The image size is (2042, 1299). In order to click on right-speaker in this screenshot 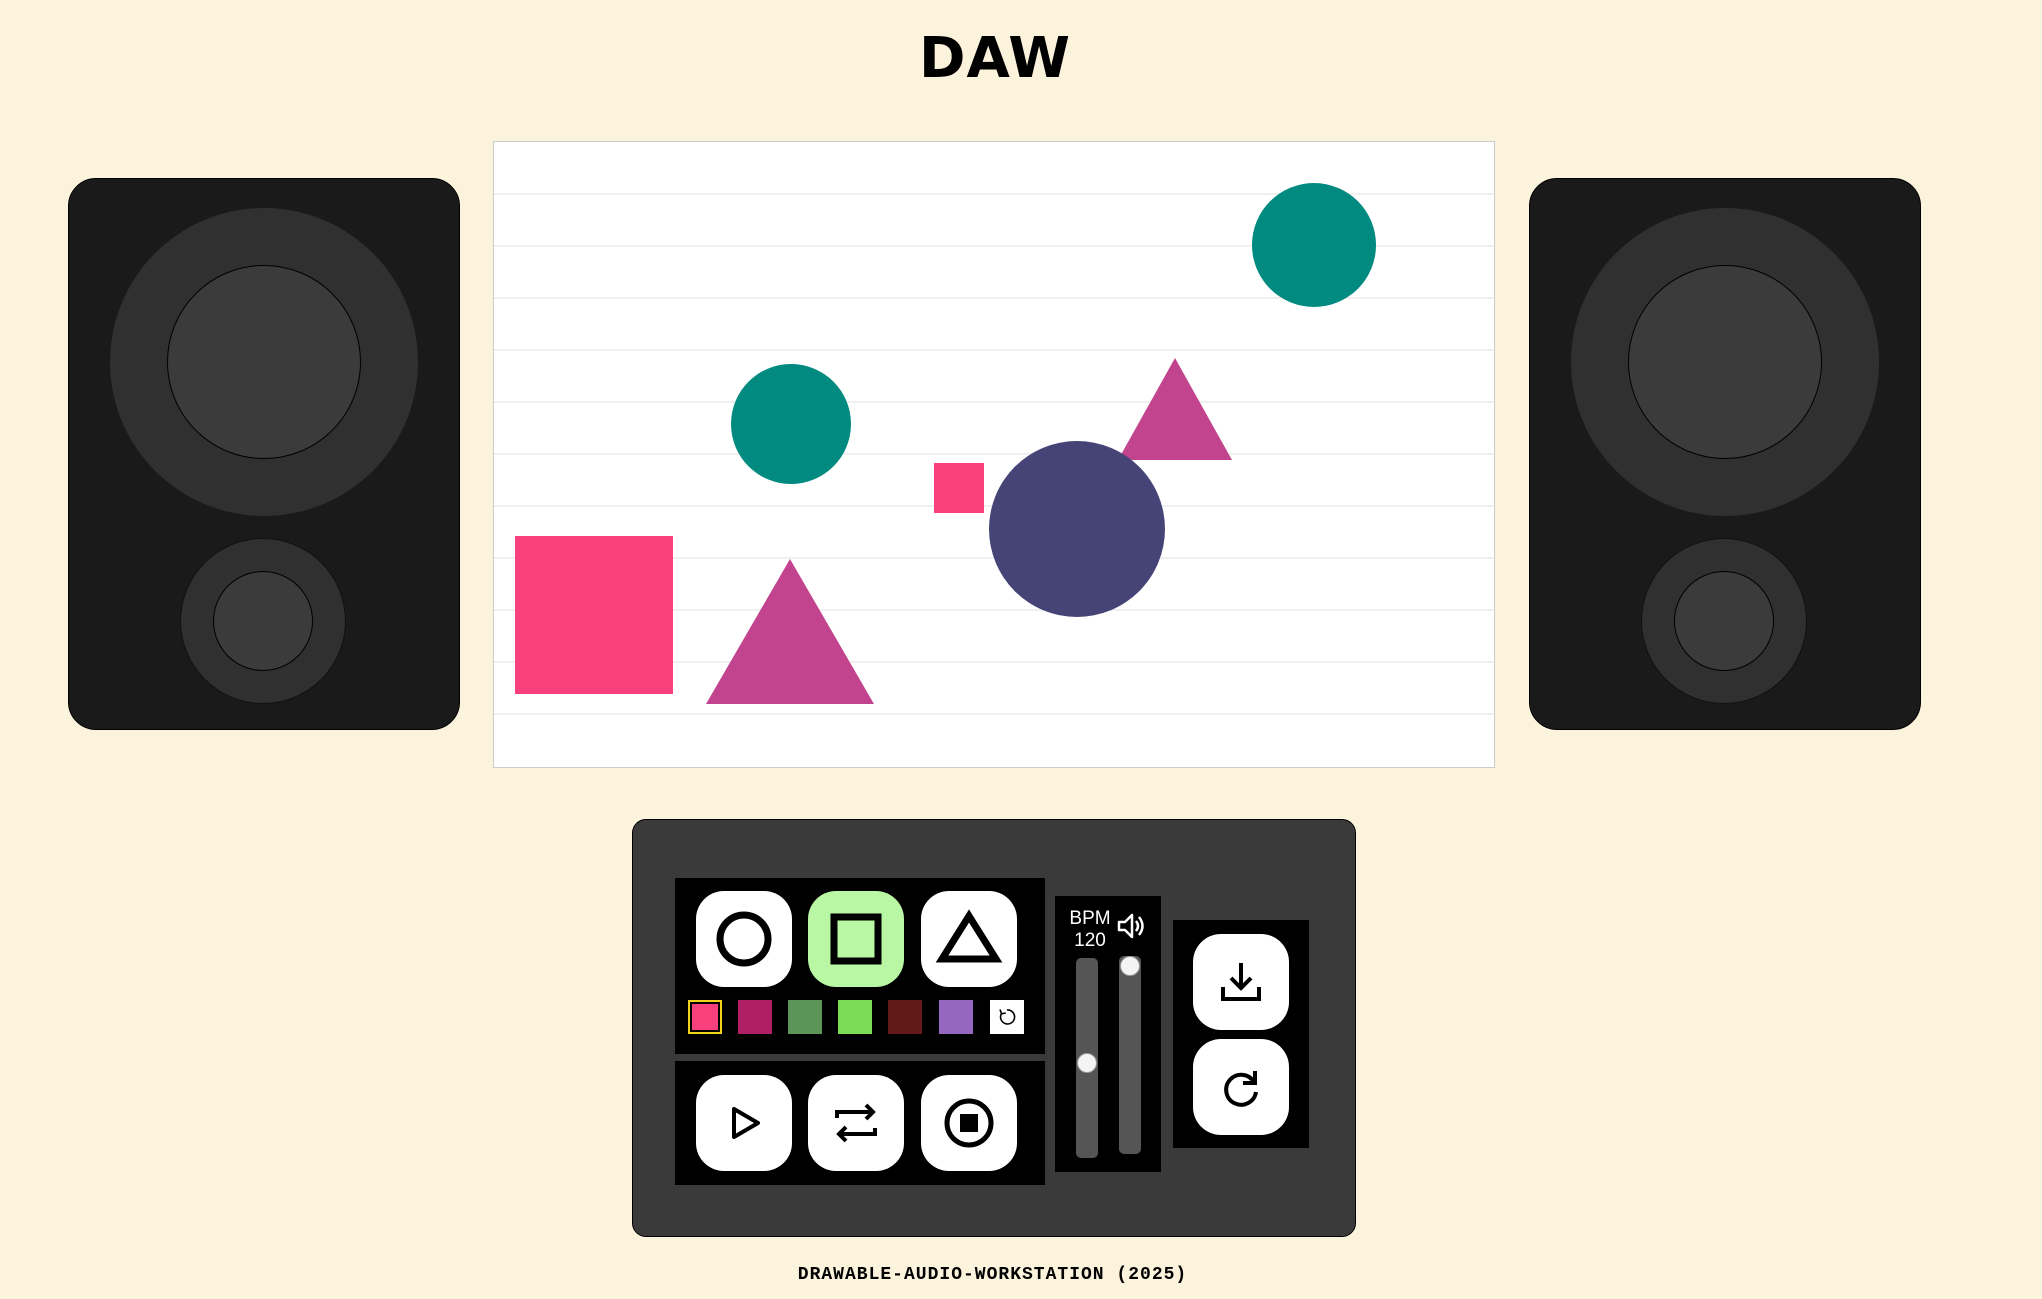, I will do `click(1725, 454)`.